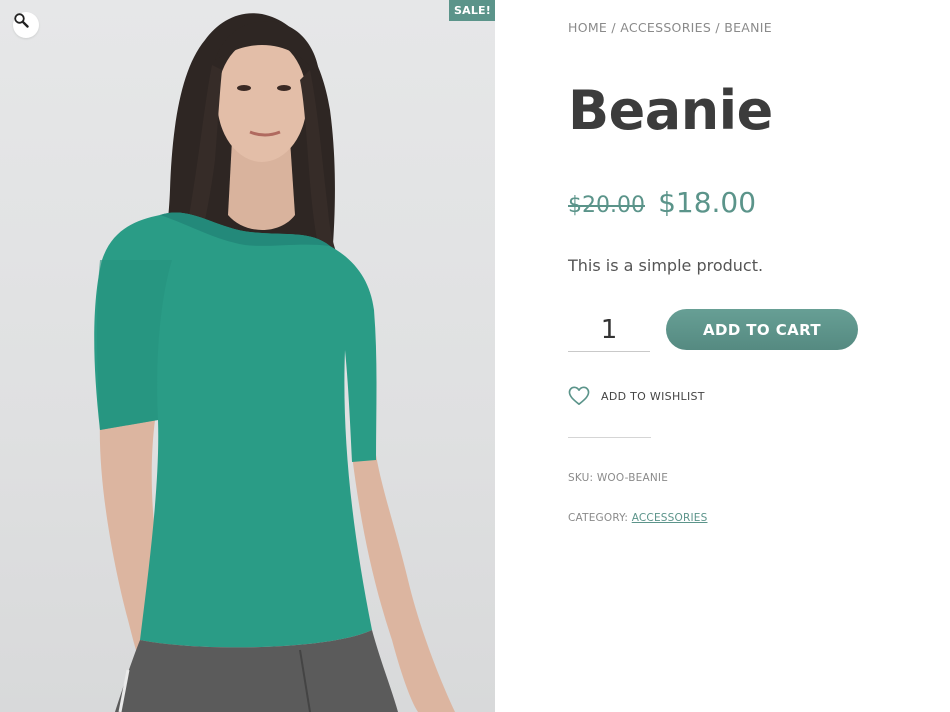 This screenshot has height=712, width=950. Describe the element at coordinates (579, 395) in the screenshot. I see `heart-outline-icon` at that location.